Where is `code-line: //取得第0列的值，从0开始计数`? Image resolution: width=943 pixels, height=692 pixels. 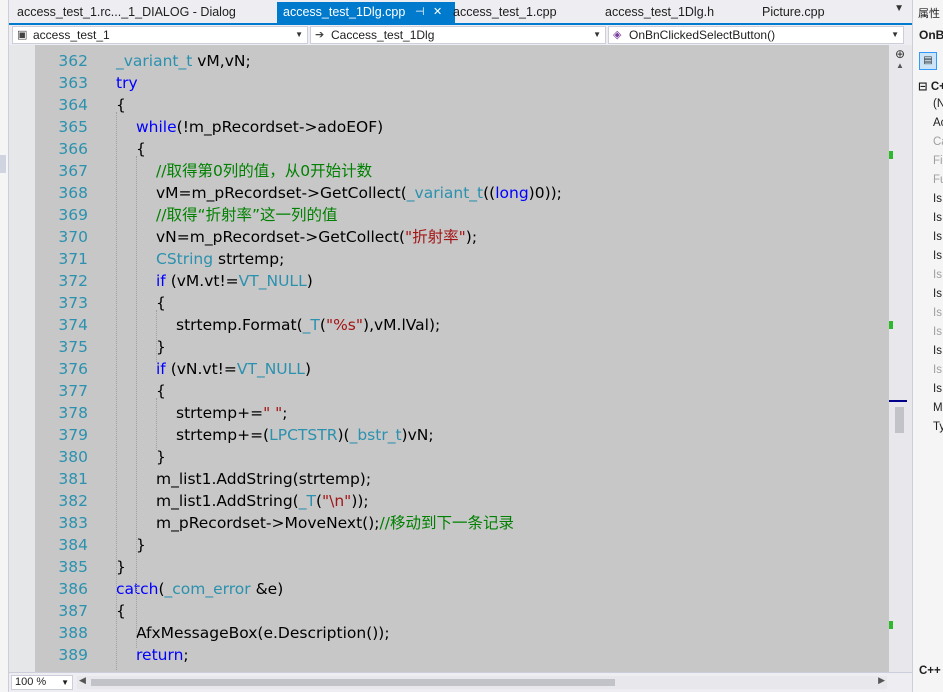
code-line: //取得第0列的值，从0开始计数 is located at coordinates (264, 171).